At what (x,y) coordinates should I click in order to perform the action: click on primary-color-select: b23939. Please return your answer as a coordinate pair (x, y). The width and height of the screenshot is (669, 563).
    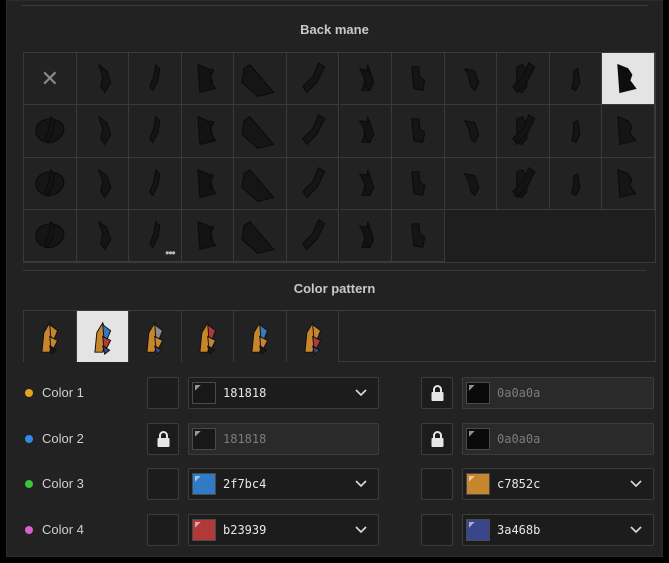
    Looking at the image, I should click on (283, 530).